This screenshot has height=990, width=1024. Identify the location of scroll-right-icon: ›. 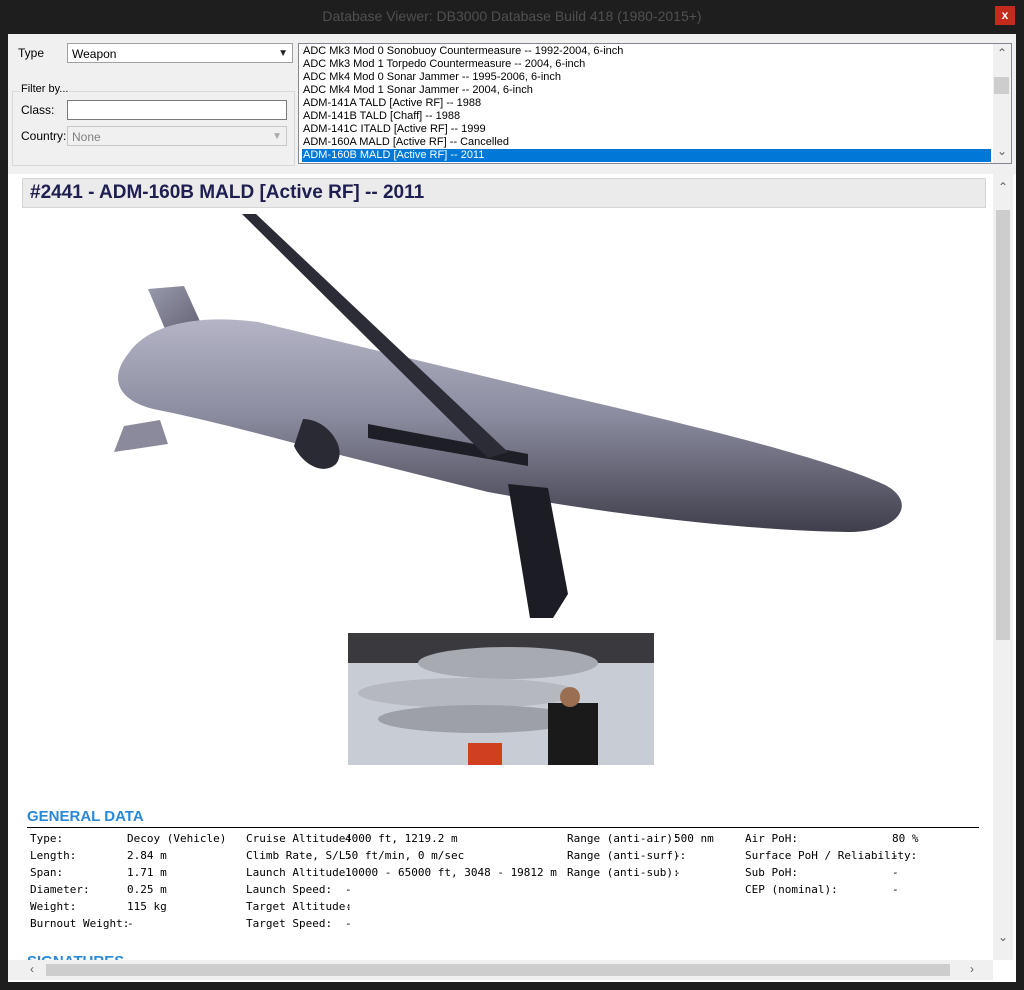
(972, 969).